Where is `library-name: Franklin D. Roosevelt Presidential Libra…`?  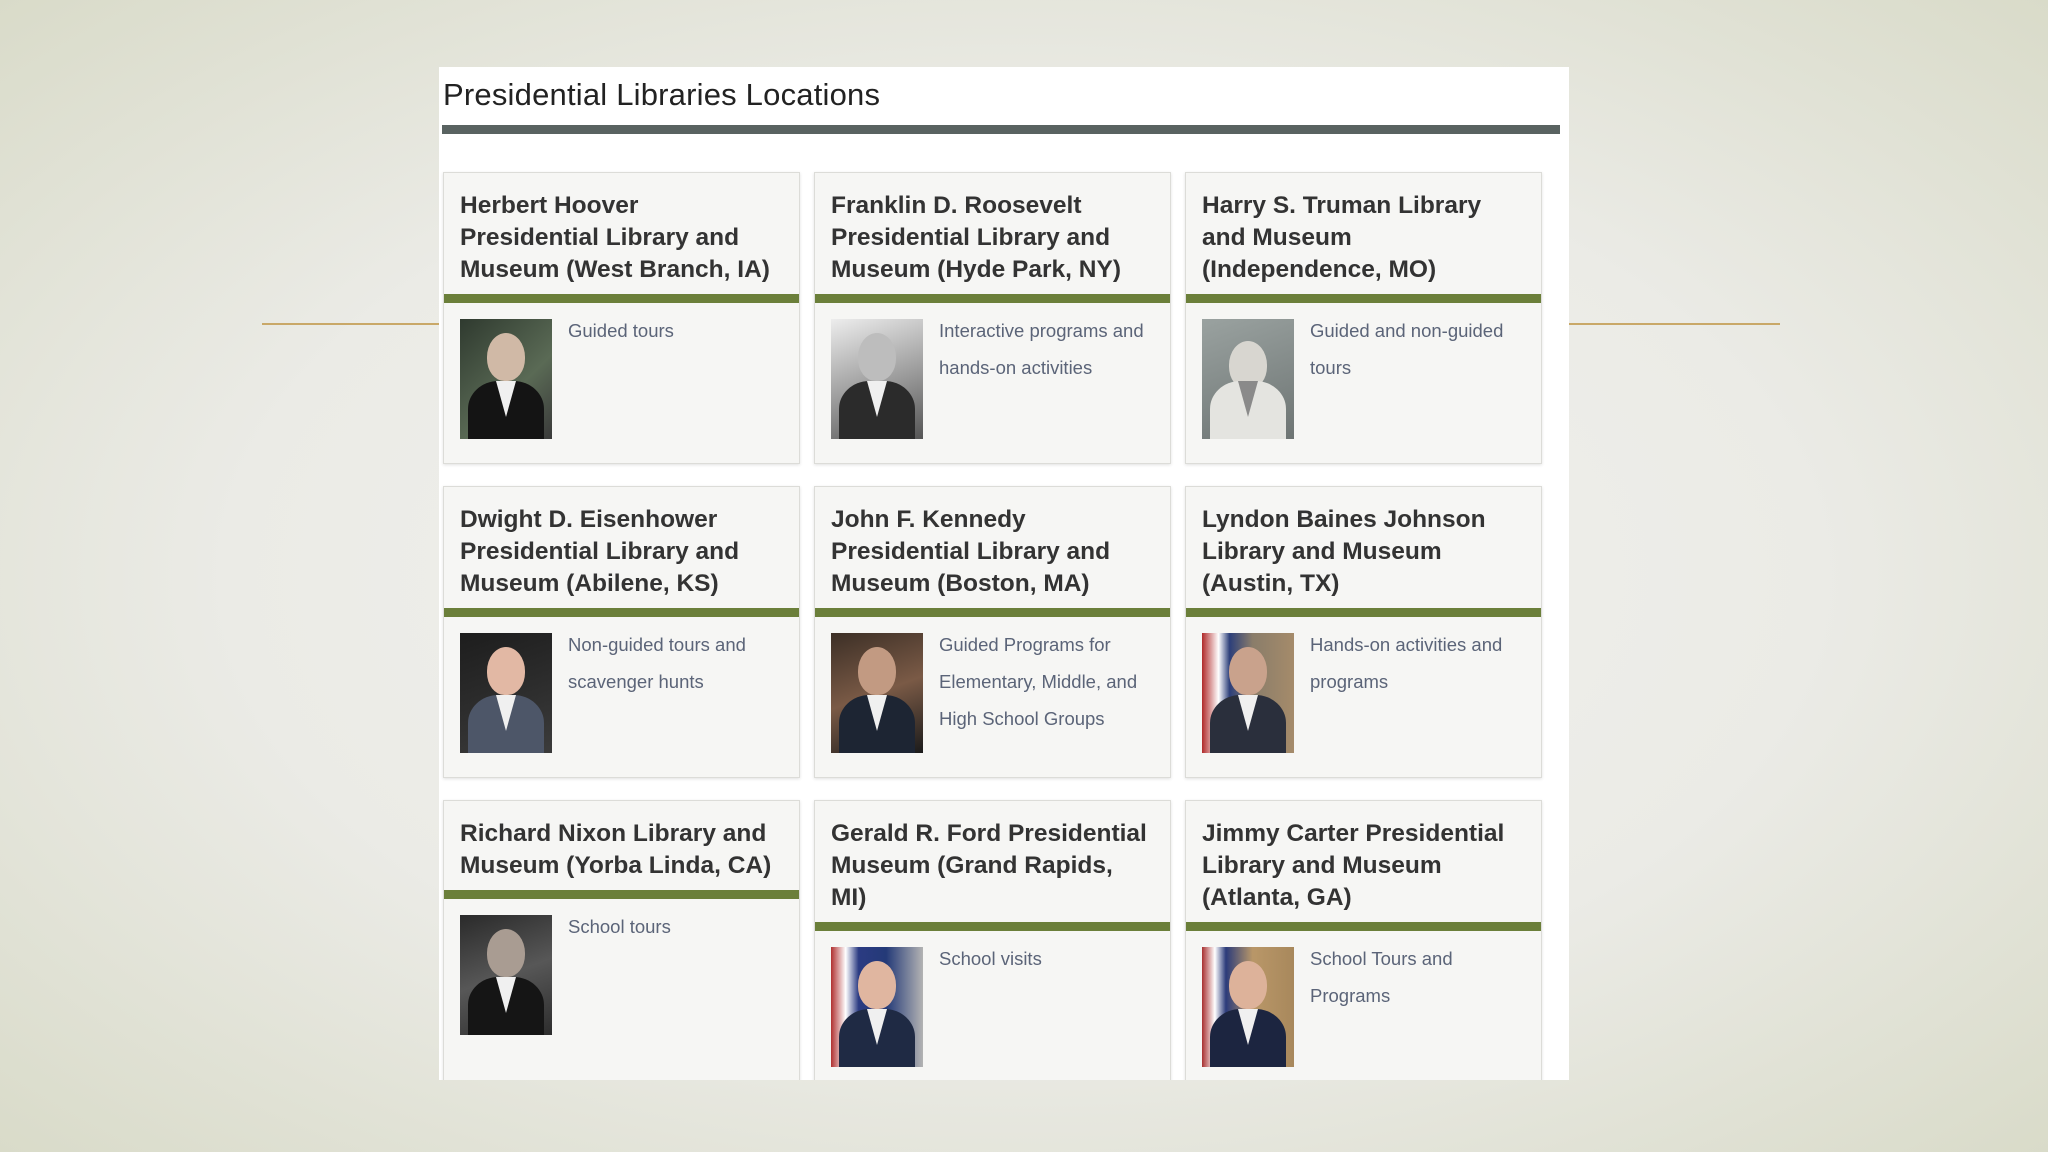 library-name: Franklin D. Roosevelt Presidential Libra… is located at coordinates (992, 238).